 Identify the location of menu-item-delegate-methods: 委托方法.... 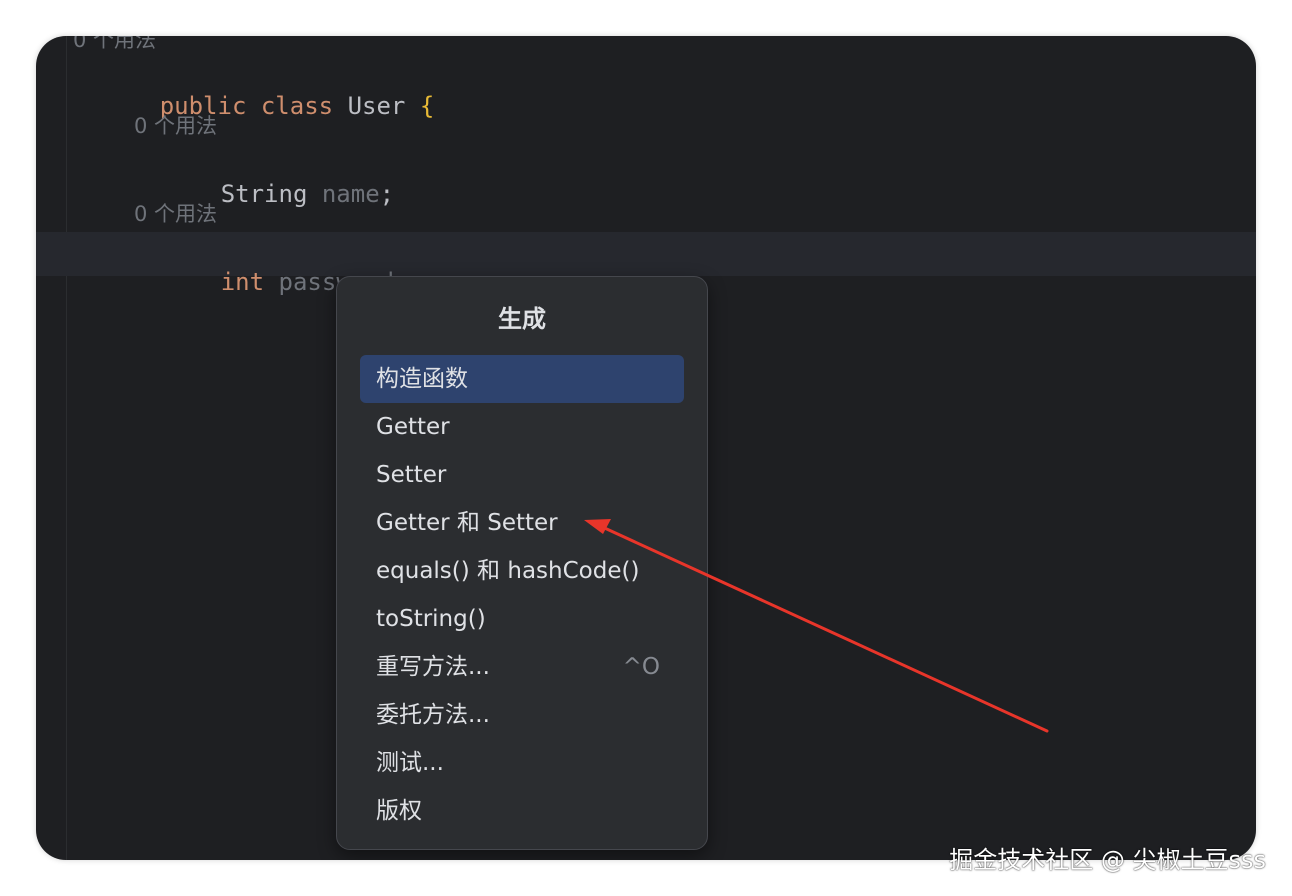
(522, 715).